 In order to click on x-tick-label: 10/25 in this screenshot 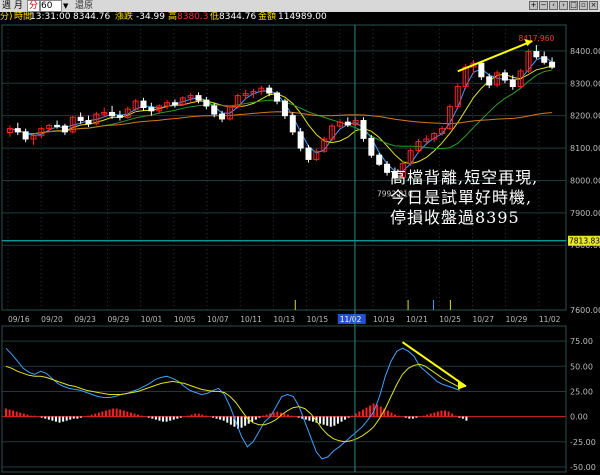, I will do `click(450, 319)`.